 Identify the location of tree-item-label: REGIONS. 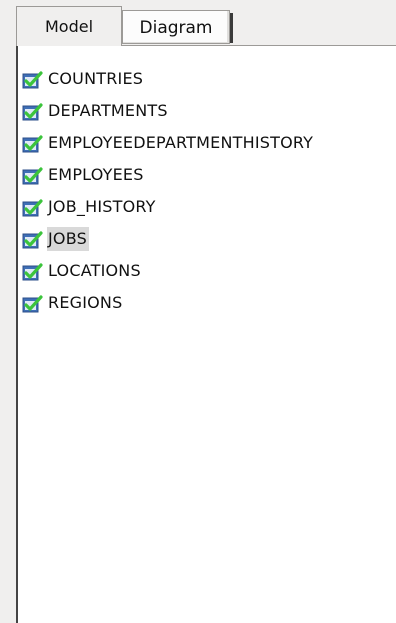
(85, 302).